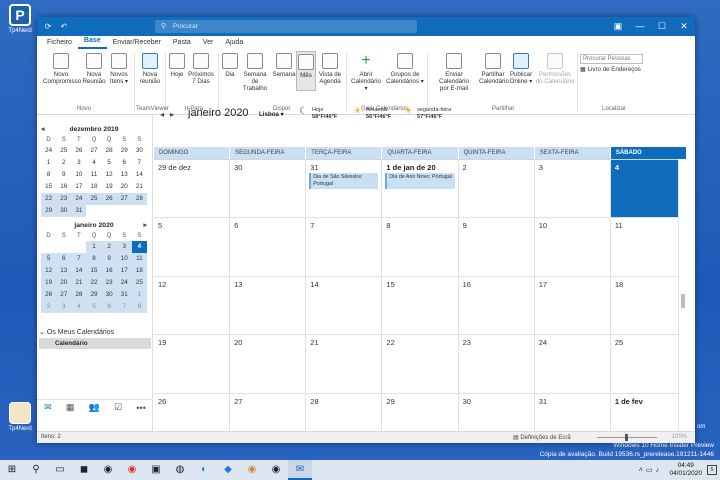 This screenshot has height=480, width=720. What do you see at coordinates (344, 181) in the screenshot?
I see `holiday-event: Dia de São Silvestre; Portugal` at bounding box center [344, 181].